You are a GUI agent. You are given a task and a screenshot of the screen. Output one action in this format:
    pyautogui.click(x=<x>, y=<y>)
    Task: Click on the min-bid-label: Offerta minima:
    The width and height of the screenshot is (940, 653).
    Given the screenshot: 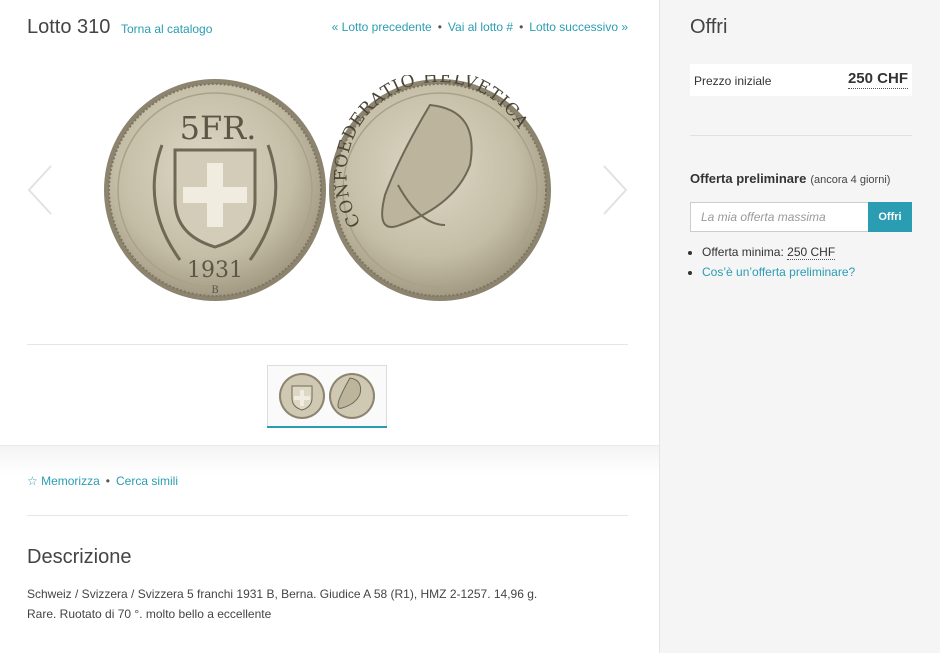 What is the action you would take?
    pyautogui.click(x=743, y=252)
    